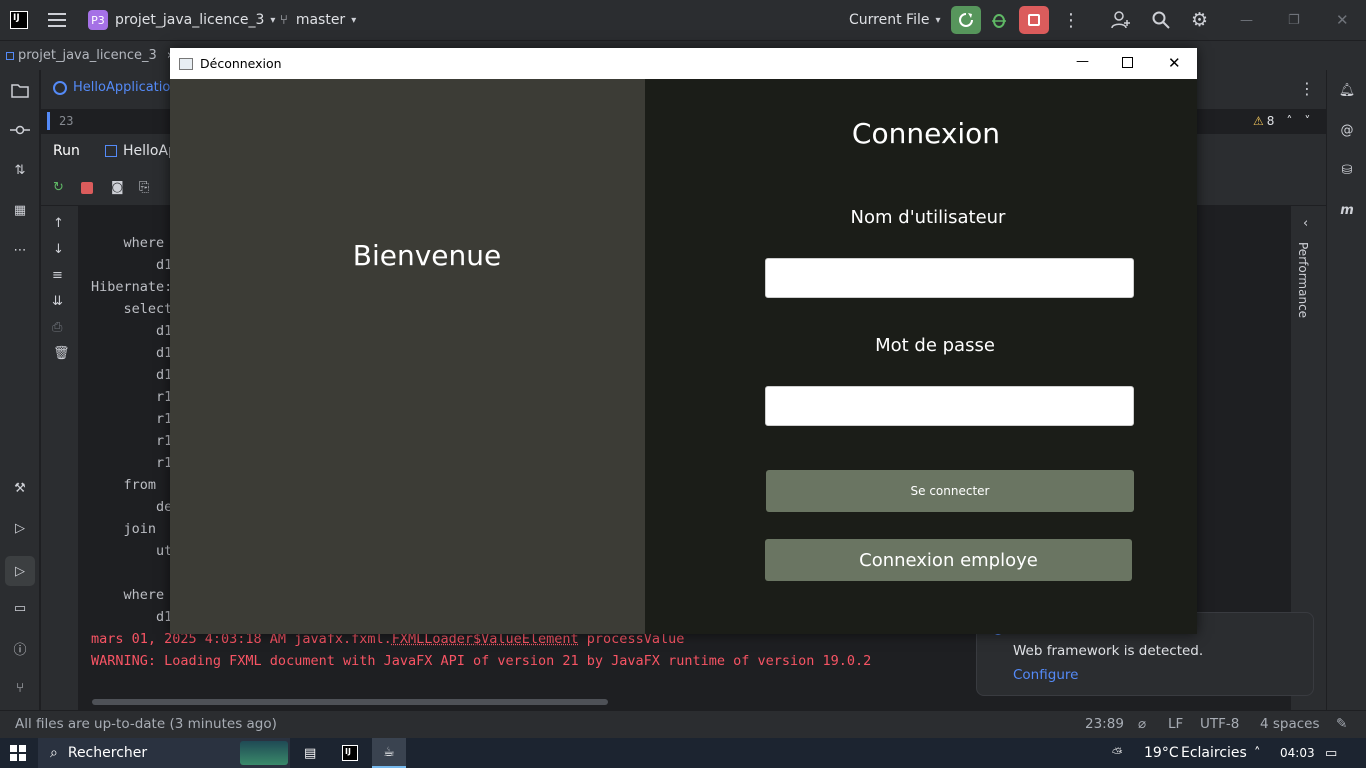  I want to click on run-tool-icon: ▷, so click(20, 571).